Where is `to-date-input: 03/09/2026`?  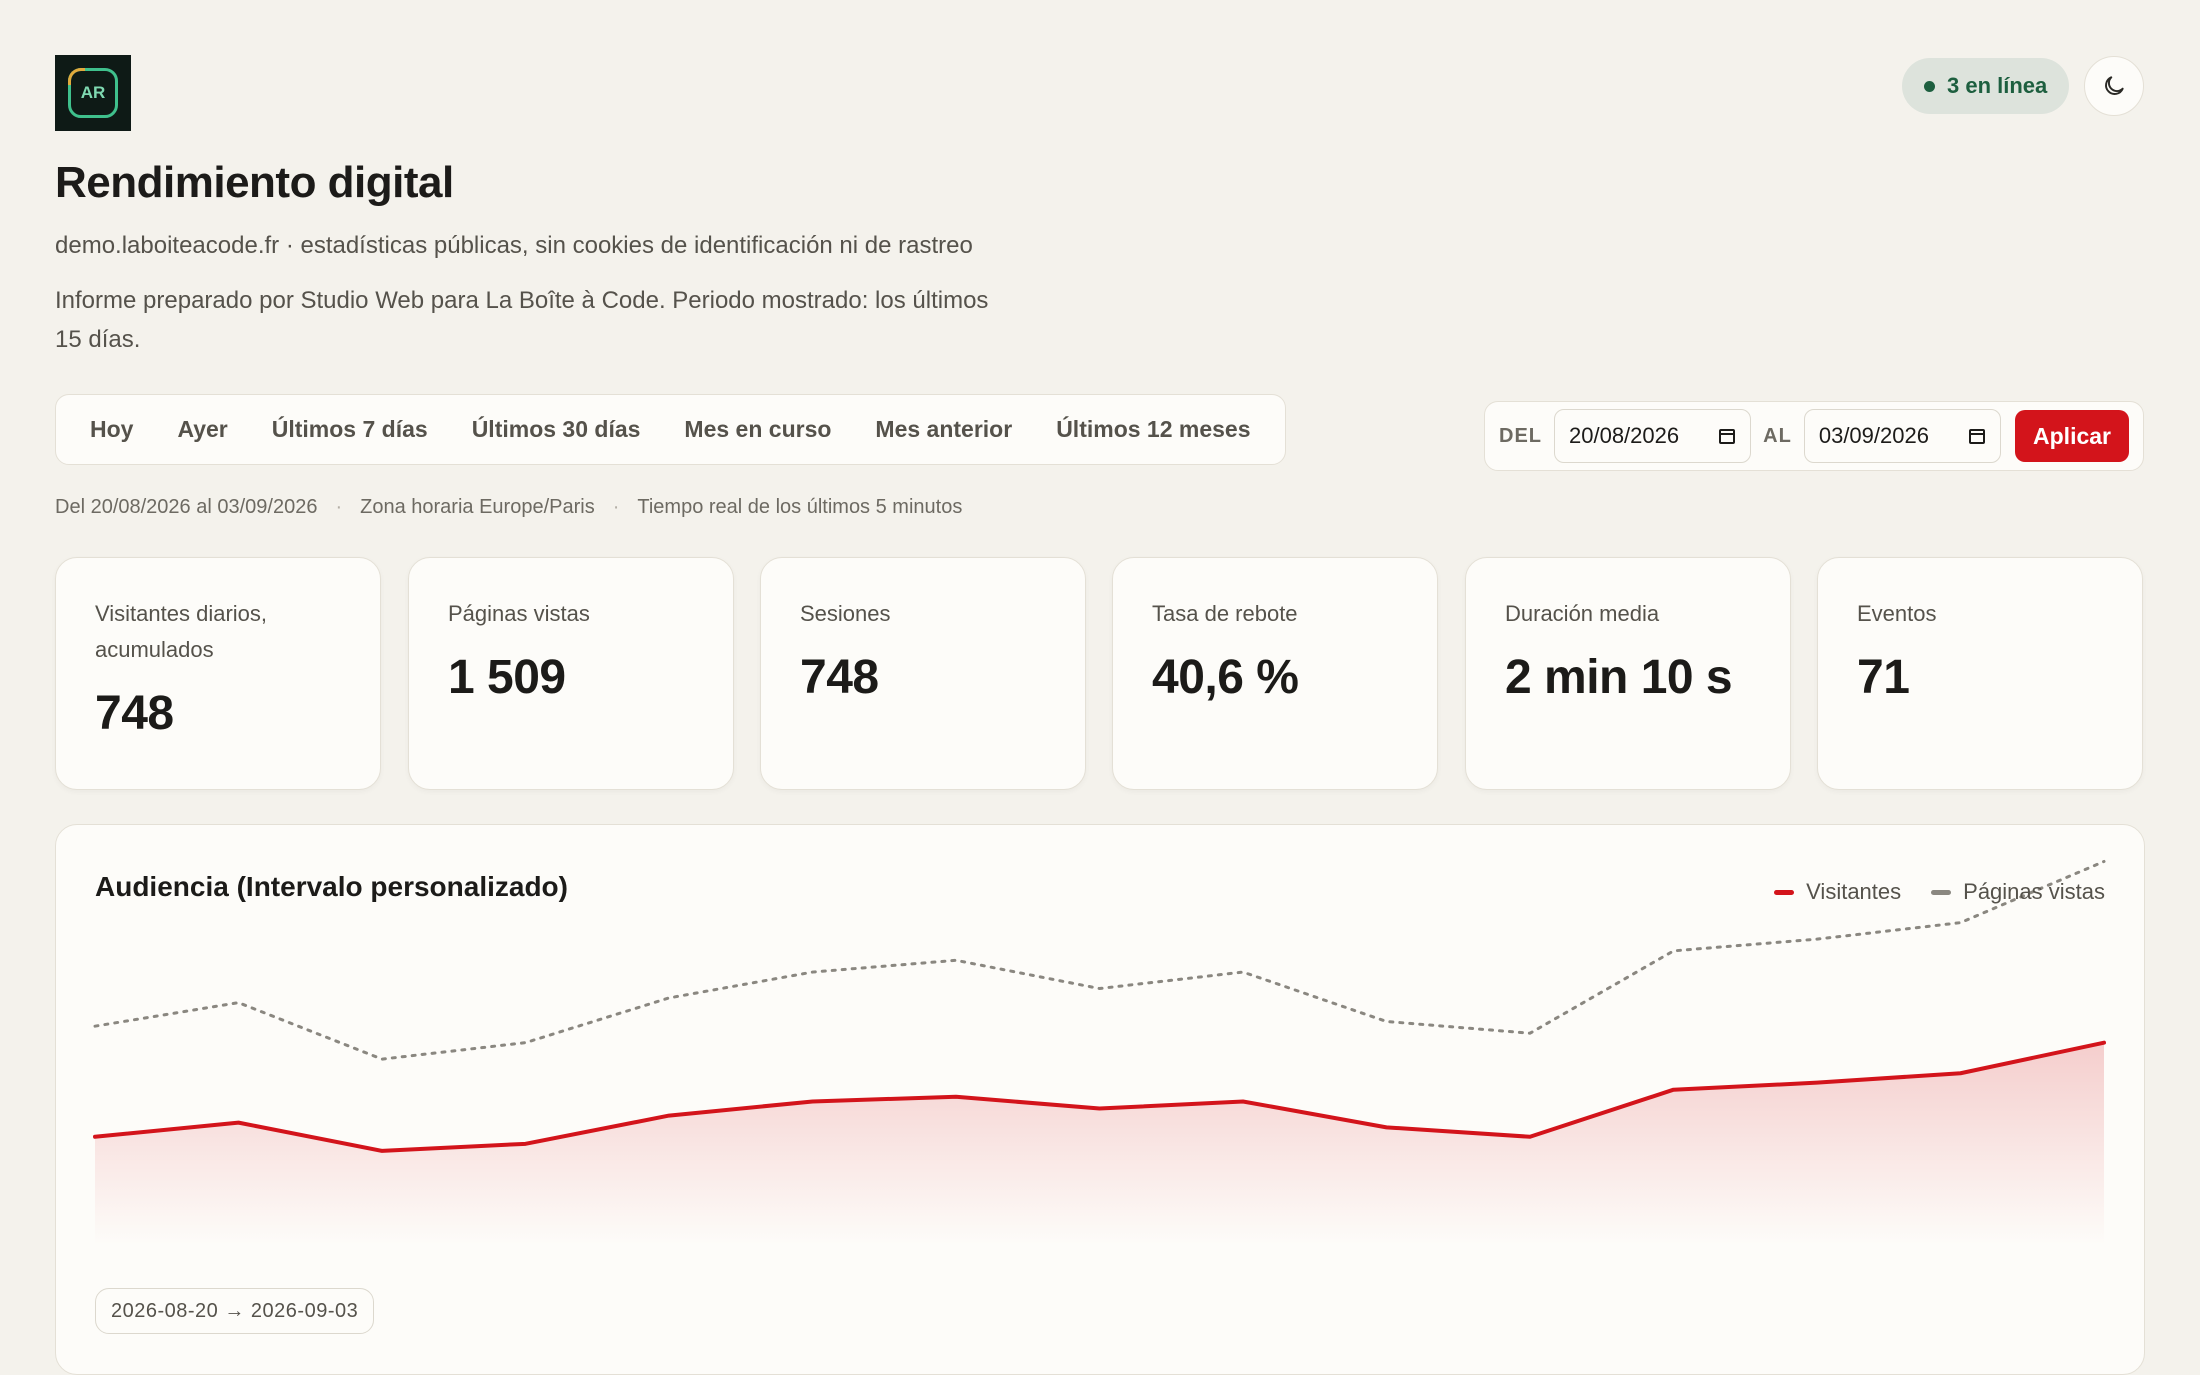 to-date-input: 03/09/2026 is located at coordinates (1902, 436).